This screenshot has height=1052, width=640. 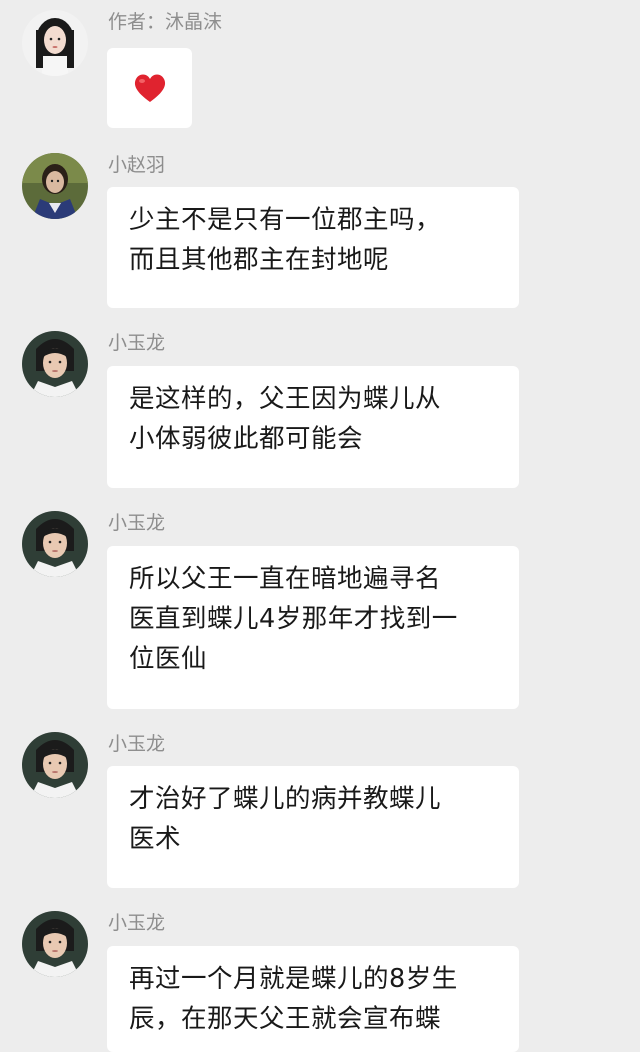 I want to click on message-bubble: 是这样的，父王因为蝶儿从 小体弱彼此都可能会, so click(x=313, y=427).